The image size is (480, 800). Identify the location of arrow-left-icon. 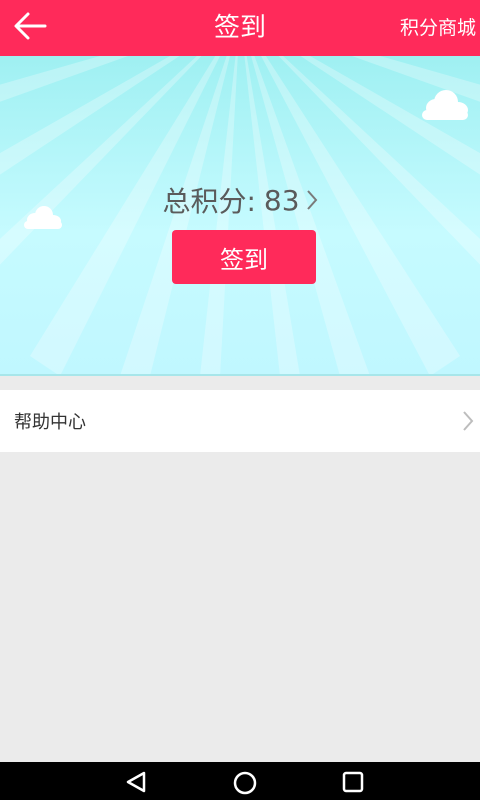
(30, 28).